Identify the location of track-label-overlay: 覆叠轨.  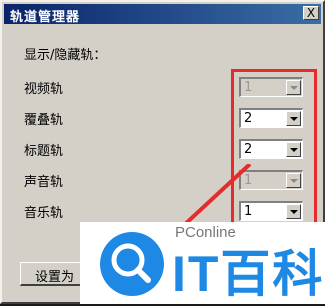
(44, 120).